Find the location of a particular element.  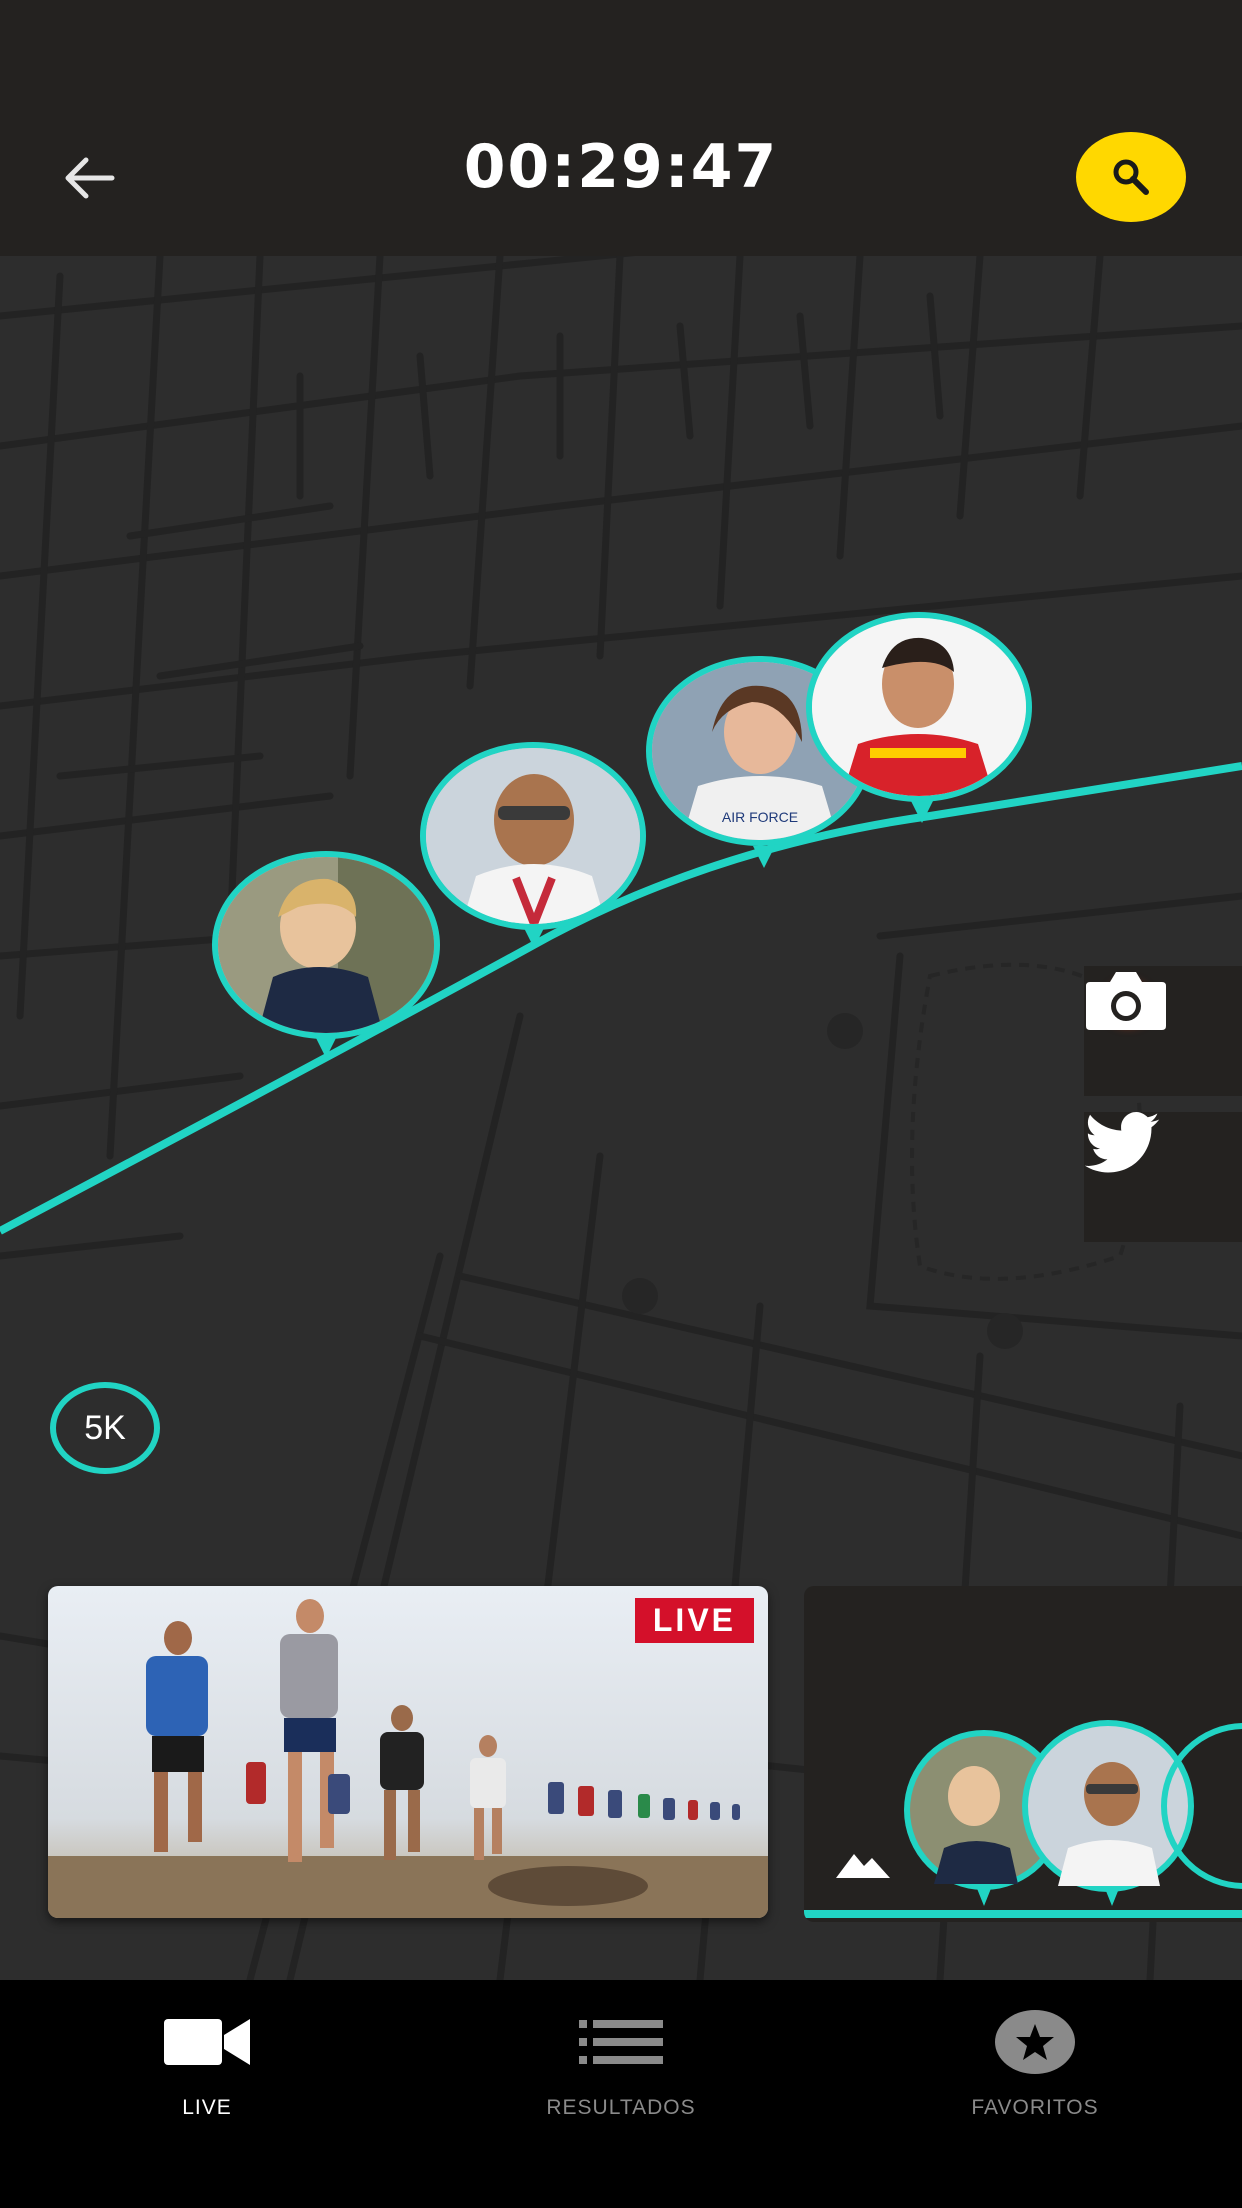

list-icon is located at coordinates (621, 2042).